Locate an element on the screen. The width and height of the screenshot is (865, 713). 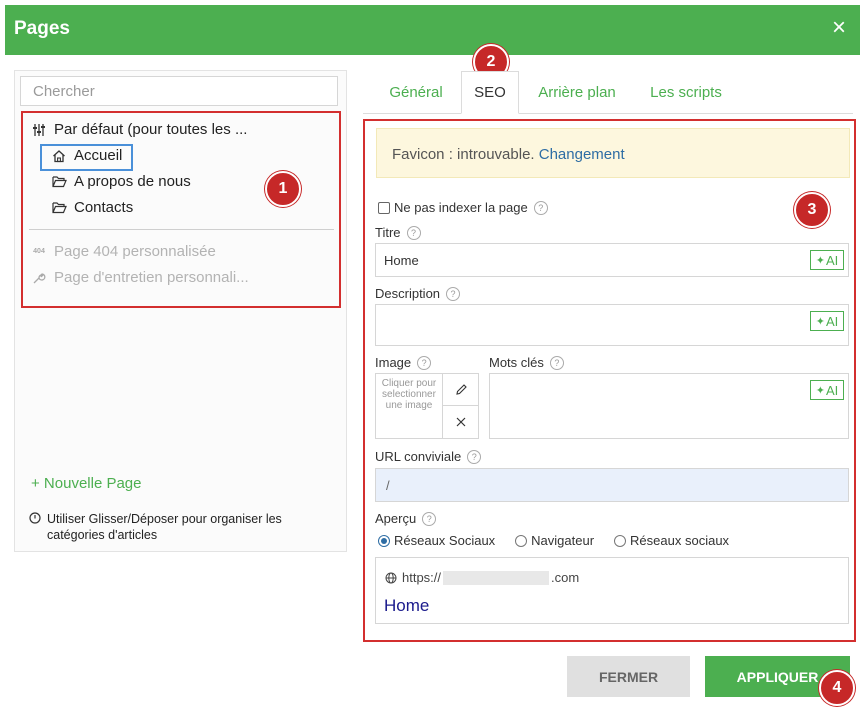
preview-option-label: Réseaux Sociaux is located at coordinates (445, 540).